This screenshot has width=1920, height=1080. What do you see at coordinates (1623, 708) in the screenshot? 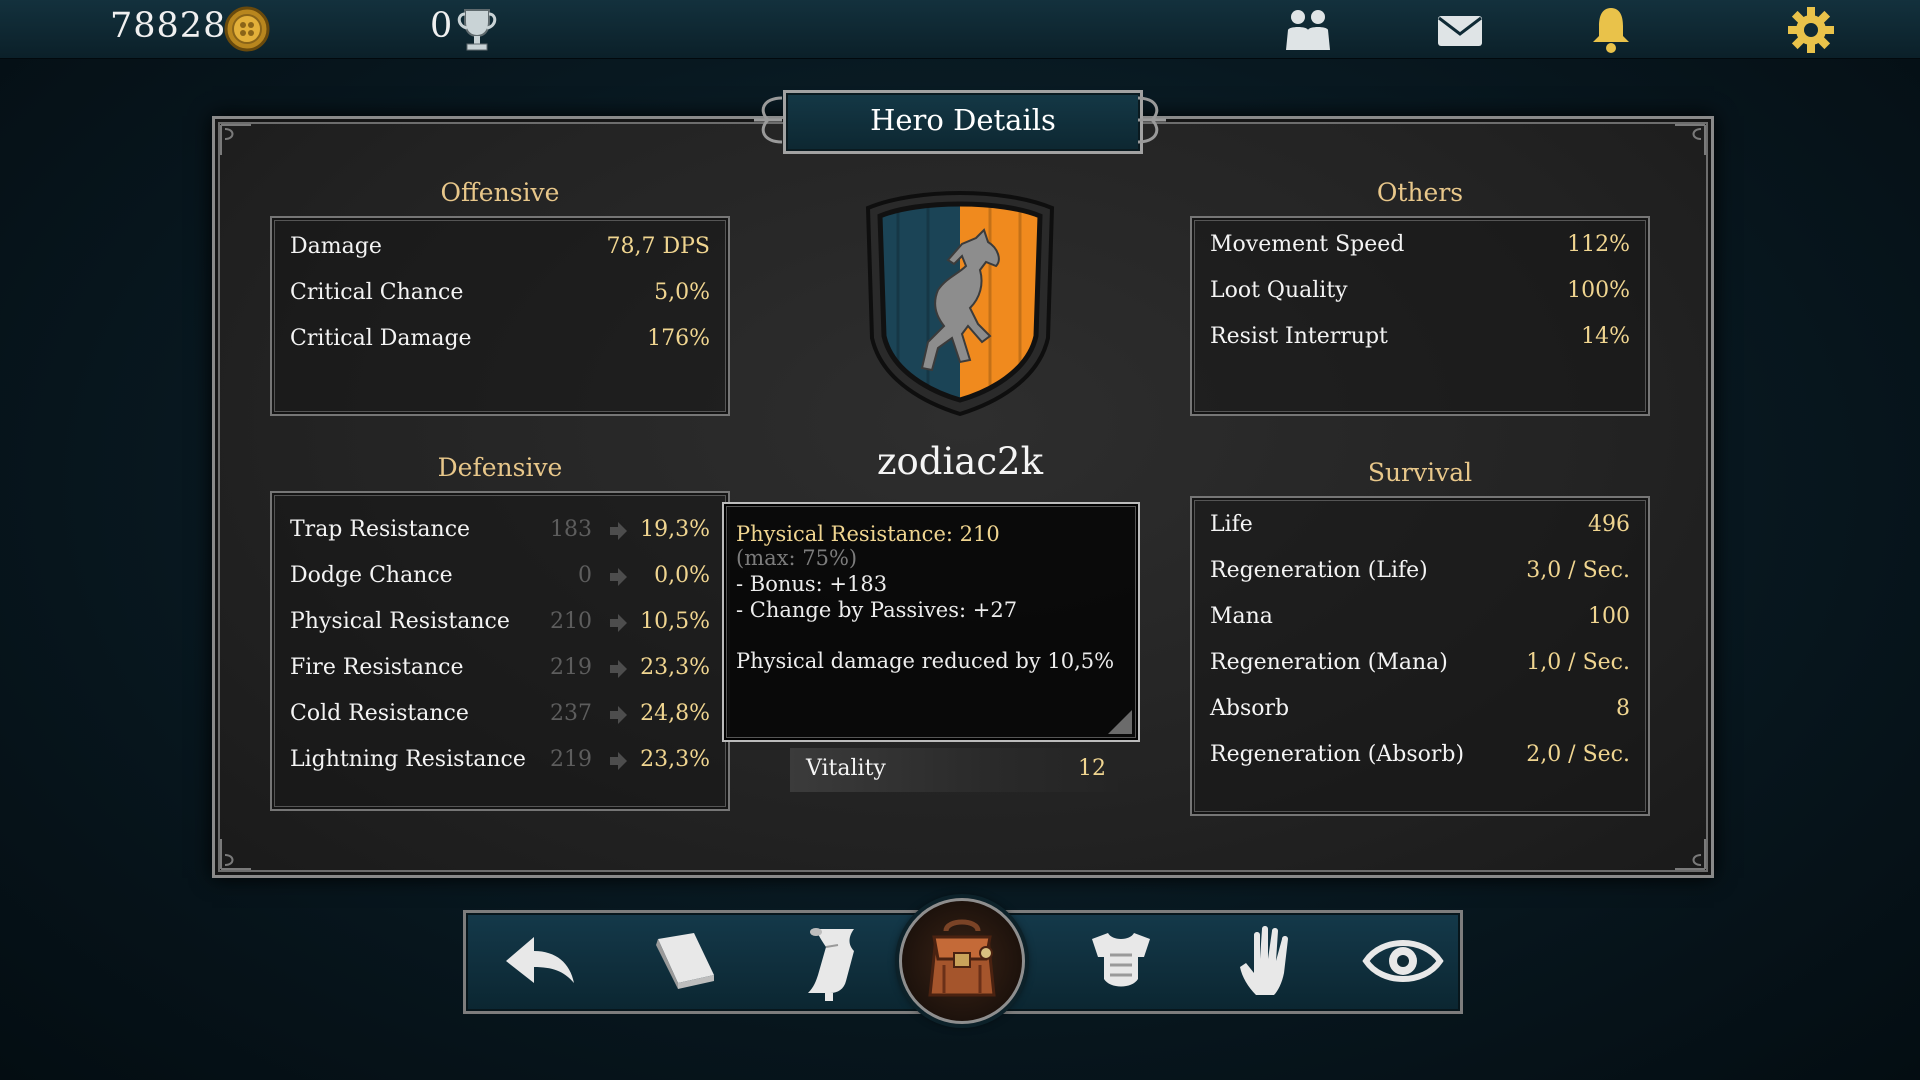
I see `stat-value: 8` at bounding box center [1623, 708].